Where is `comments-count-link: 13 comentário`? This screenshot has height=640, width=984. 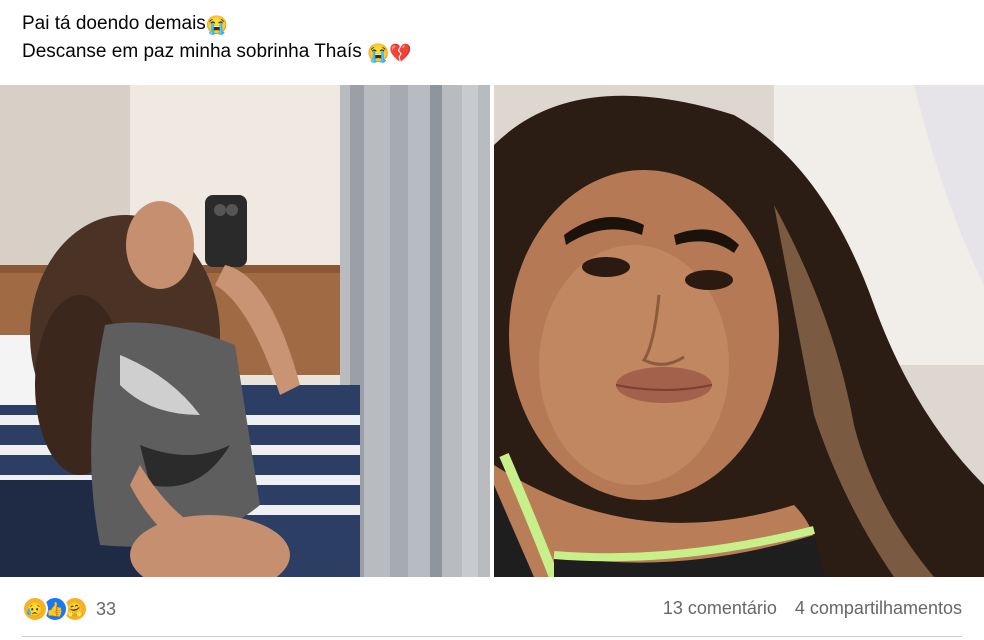 comments-count-link: 13 comentário is located at coordinates (720, 608).